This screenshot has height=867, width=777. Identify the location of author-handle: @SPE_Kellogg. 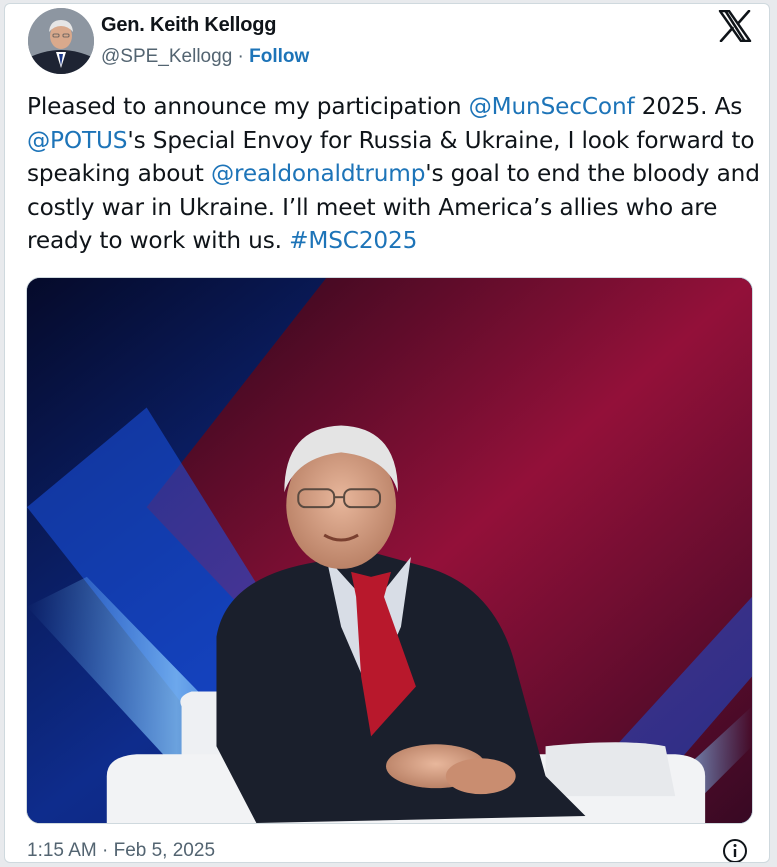
(166, 56).